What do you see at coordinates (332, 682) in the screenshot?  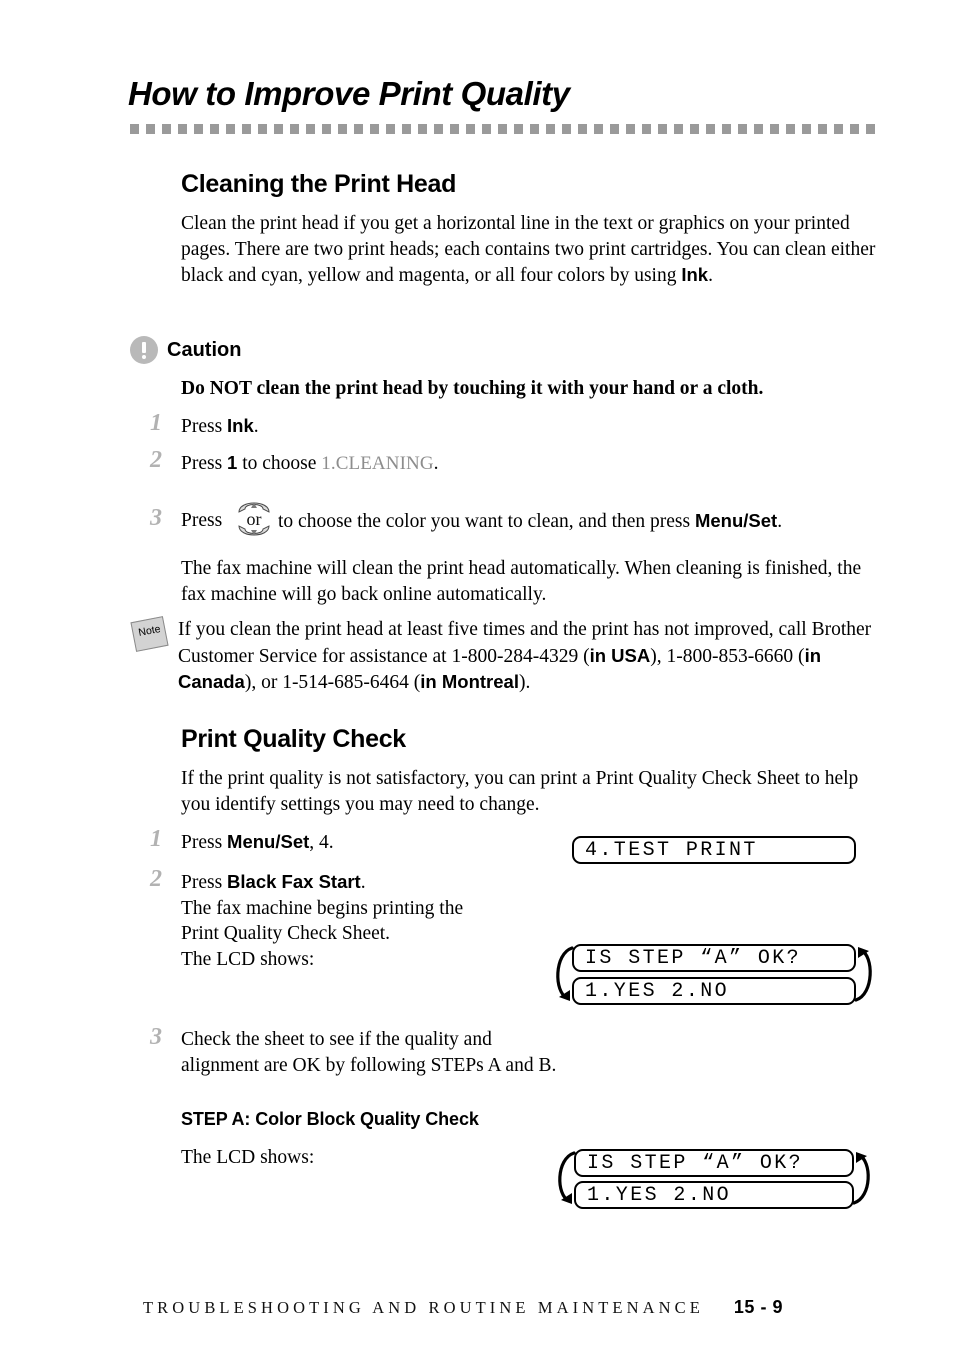 I see `note-line-3-c: ), or 1-514-685-6464 (` at bounding box center [332, 682].